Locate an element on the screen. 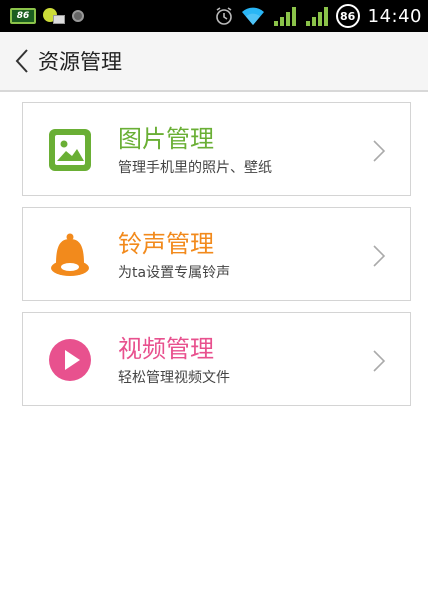 This screenshot has height=603, width=428. wifi-icon is located at coordinates (252, 16).